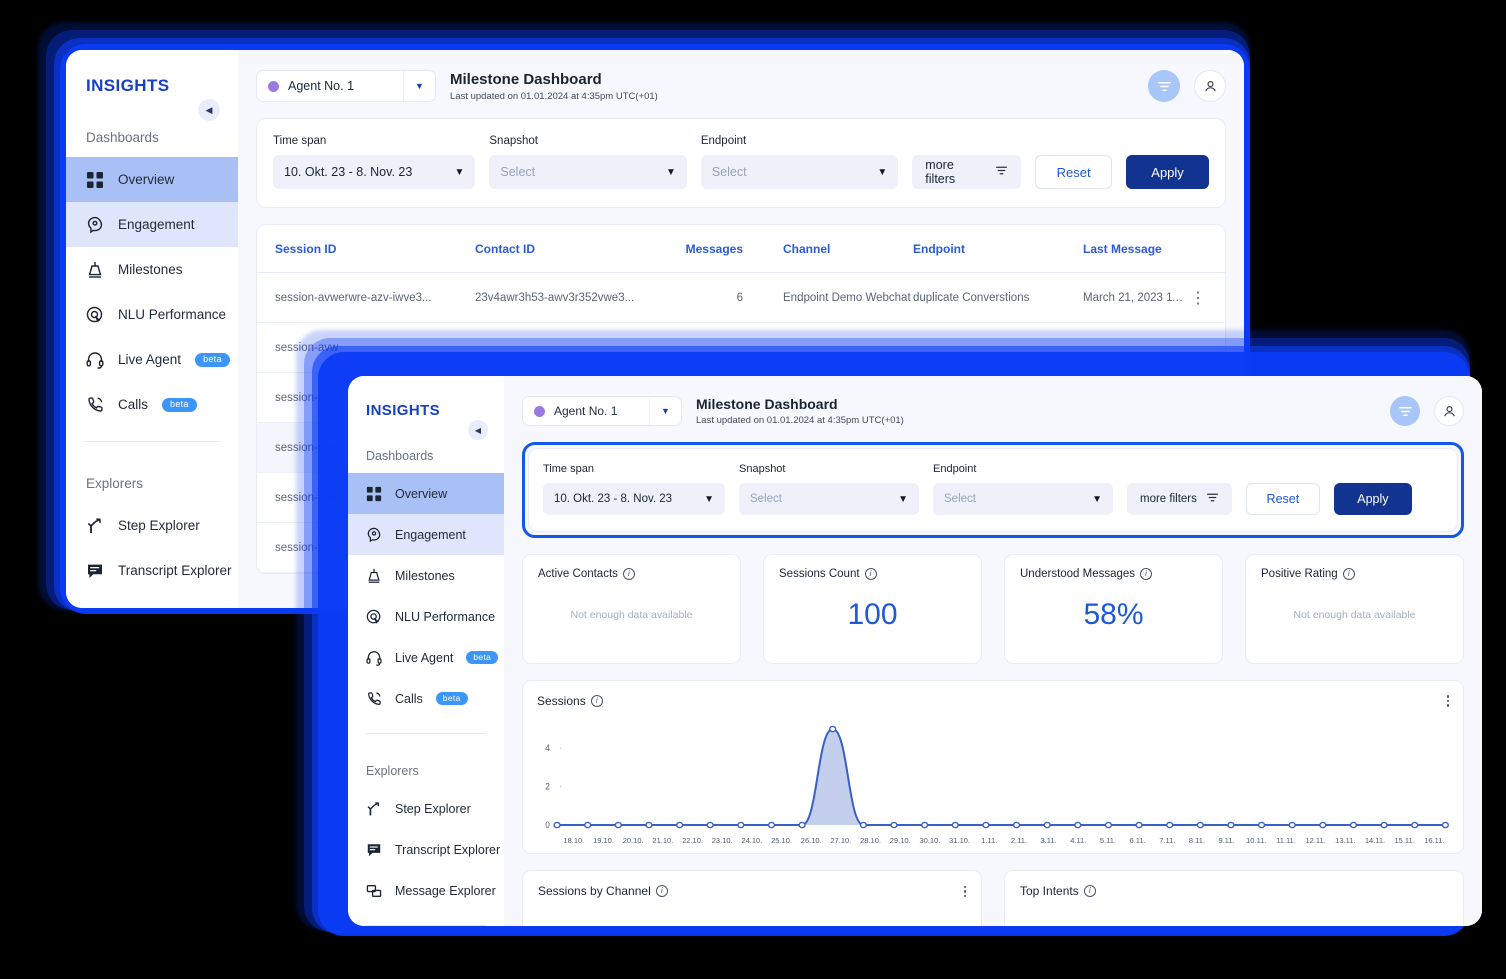  What do you see at coordinates (570, 249) in the screenshot?
I see `column-header-contact-id: Contact ID` at bounding box center [570, 249].